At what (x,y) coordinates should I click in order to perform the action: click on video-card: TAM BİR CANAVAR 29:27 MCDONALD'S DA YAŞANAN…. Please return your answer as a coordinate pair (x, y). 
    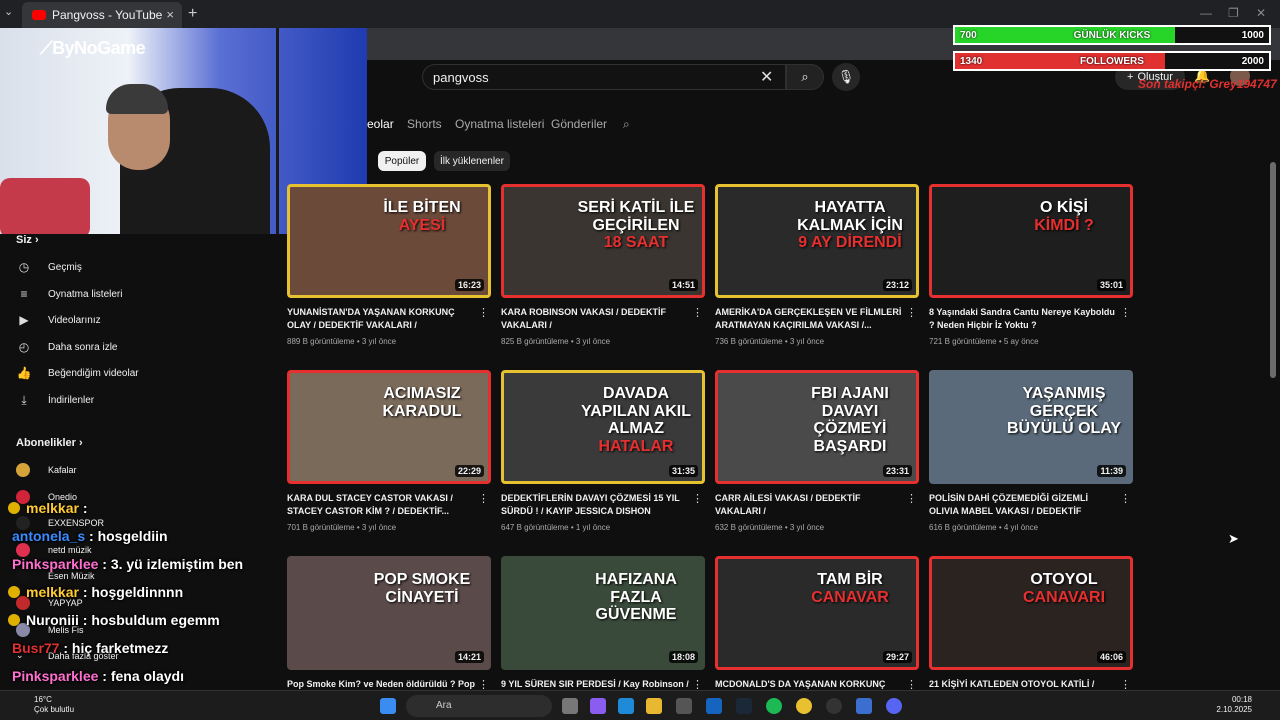
    Looking at the image, I should click on (817, 632).